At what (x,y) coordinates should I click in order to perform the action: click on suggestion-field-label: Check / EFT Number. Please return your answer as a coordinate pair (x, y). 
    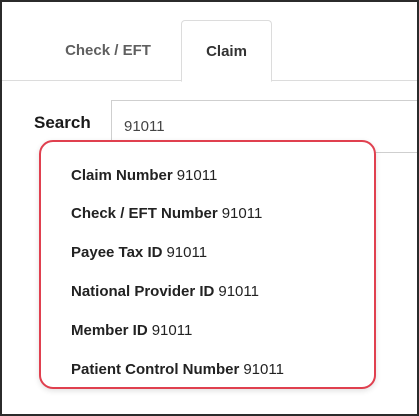
    Looking at the image, I should click on (144, 213).